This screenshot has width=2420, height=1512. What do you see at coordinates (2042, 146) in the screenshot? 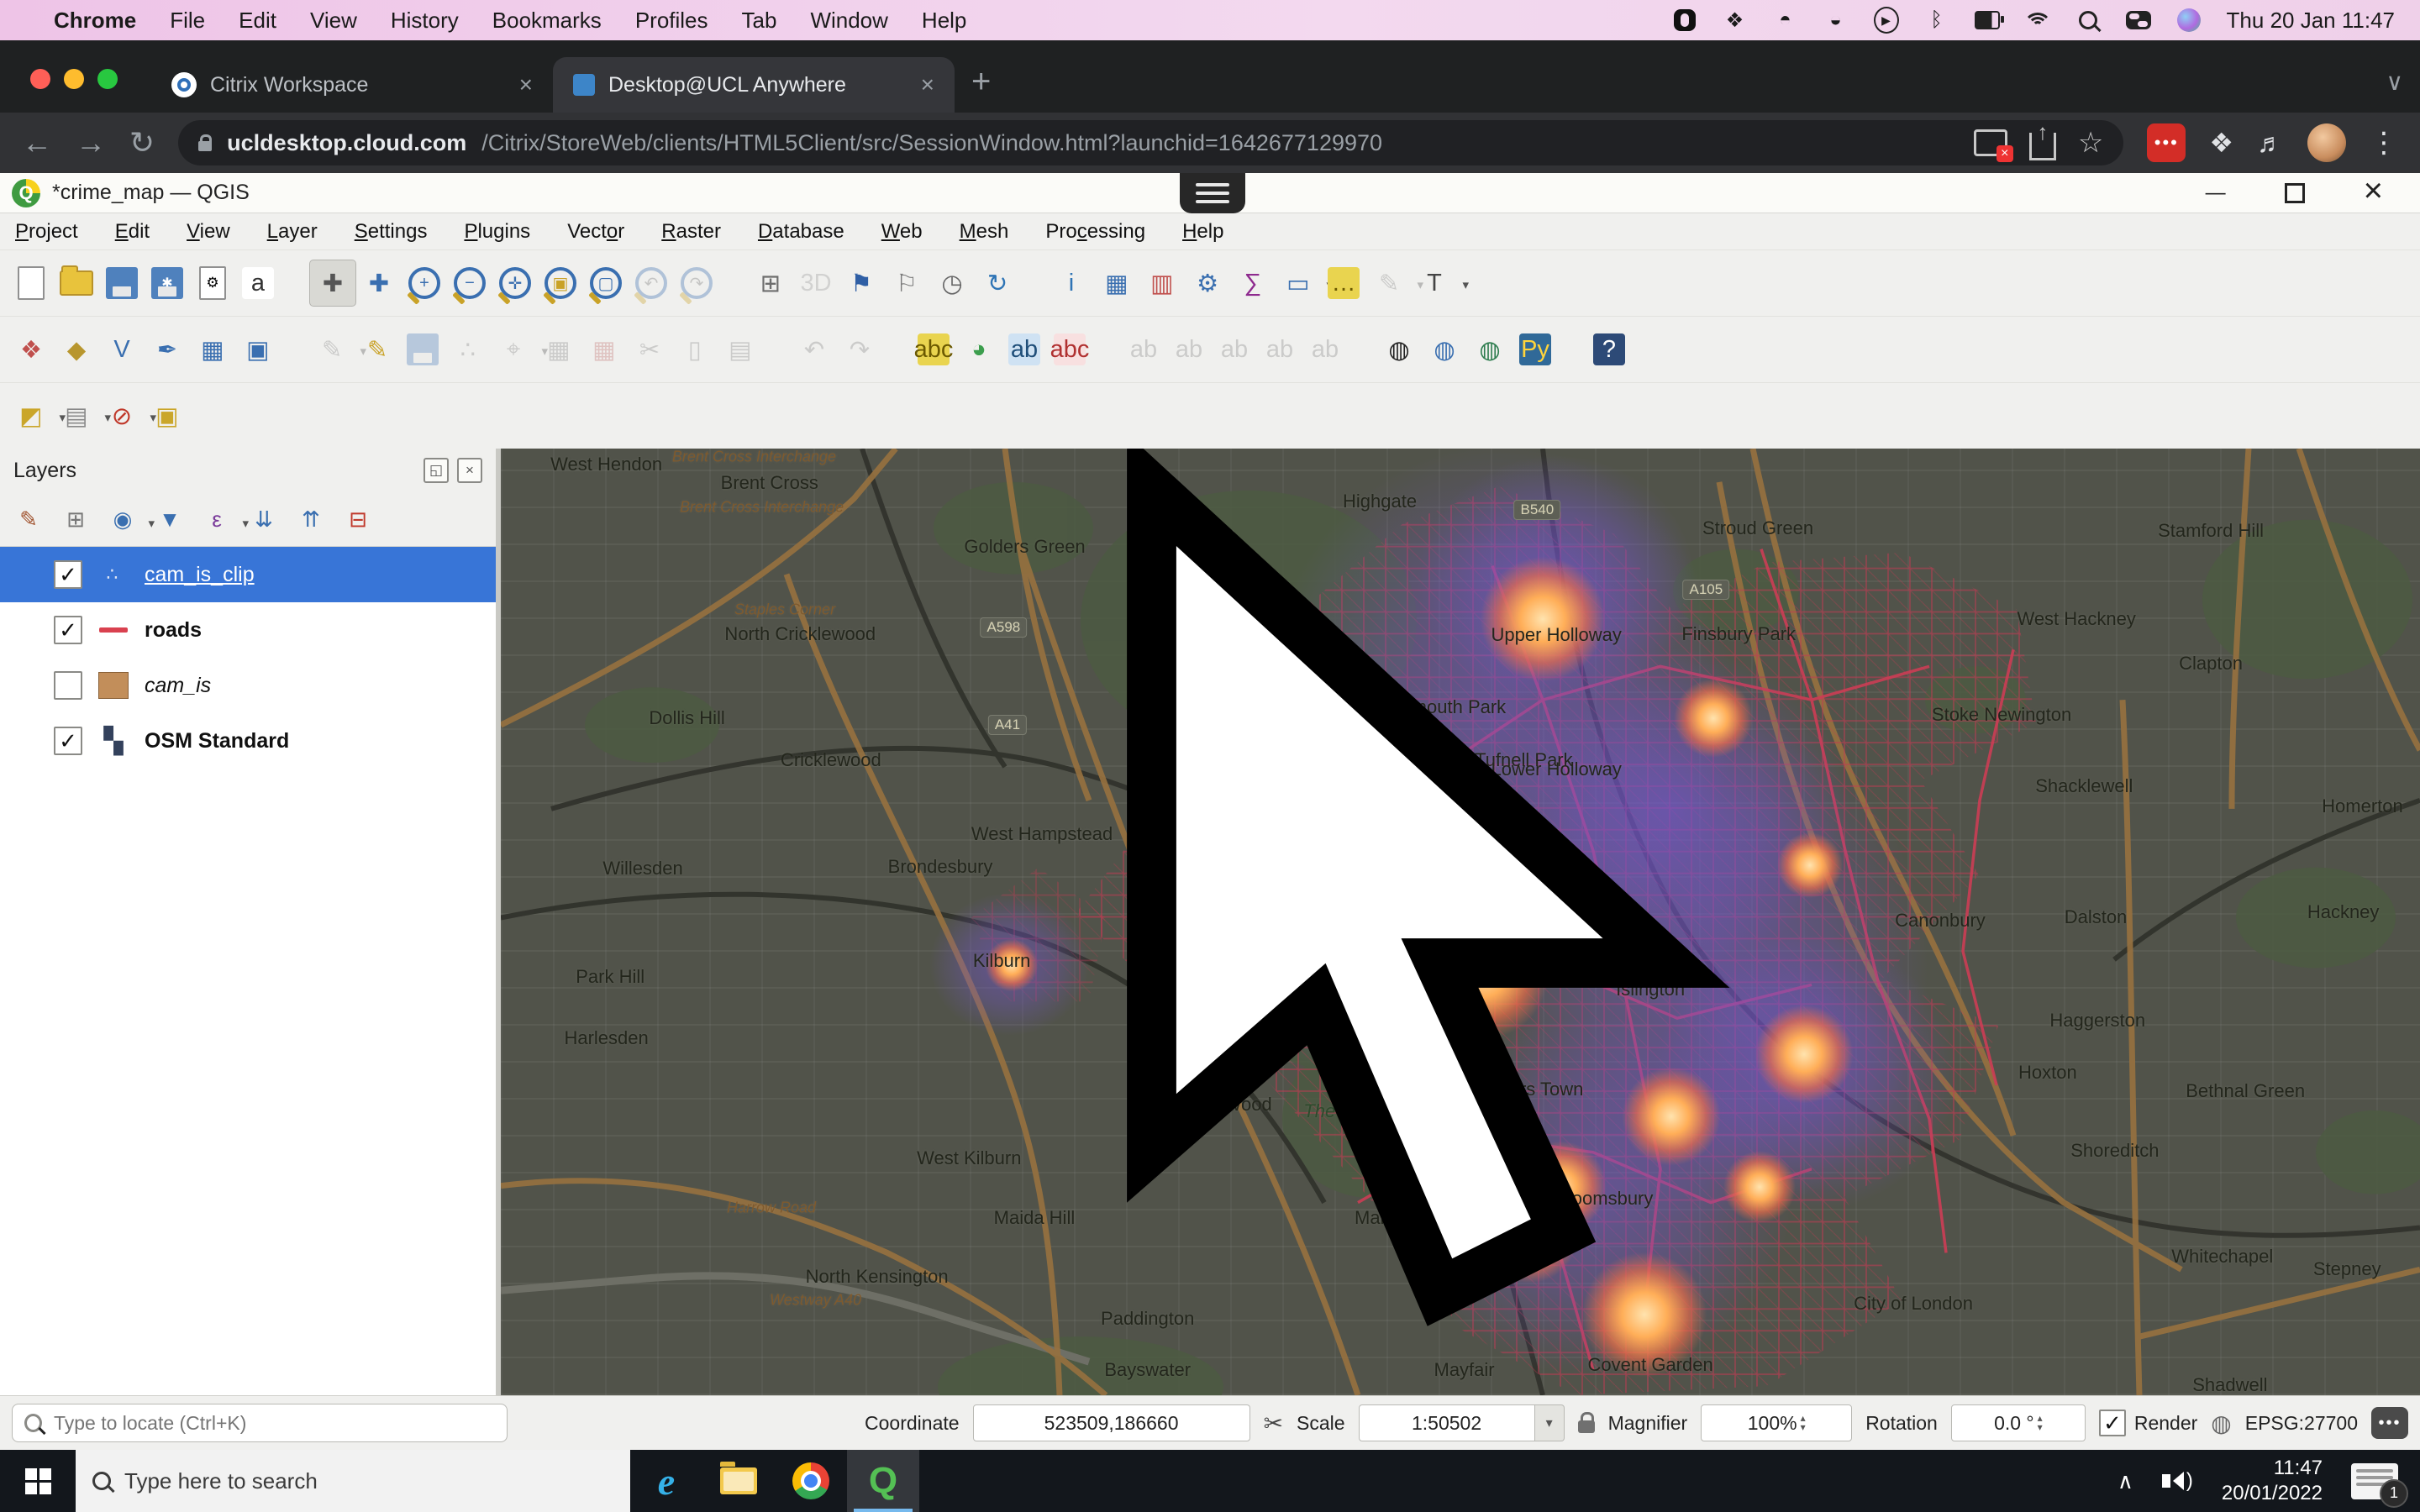
I see `share-icon` at bounding box center [2042, 146].